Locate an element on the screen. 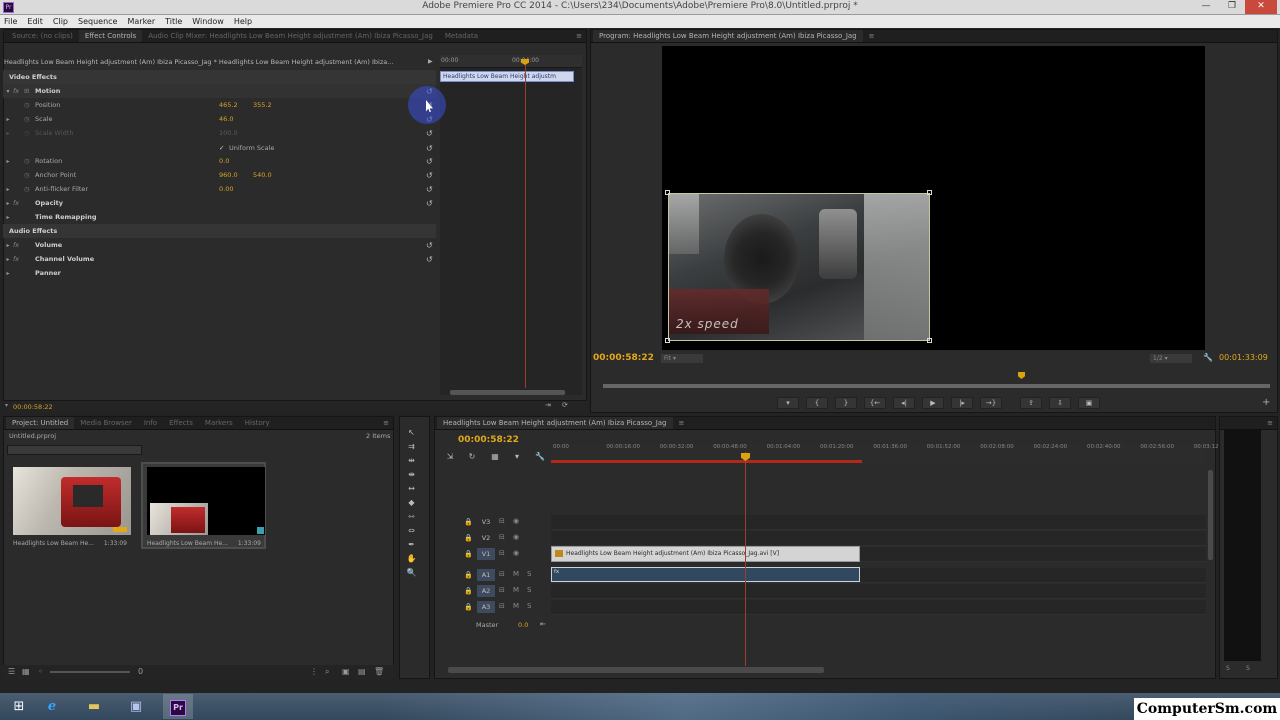 This screenshot has width=1280, height=720. fx-row-panner: ▸ Panner is located at coordinates (219, 273).